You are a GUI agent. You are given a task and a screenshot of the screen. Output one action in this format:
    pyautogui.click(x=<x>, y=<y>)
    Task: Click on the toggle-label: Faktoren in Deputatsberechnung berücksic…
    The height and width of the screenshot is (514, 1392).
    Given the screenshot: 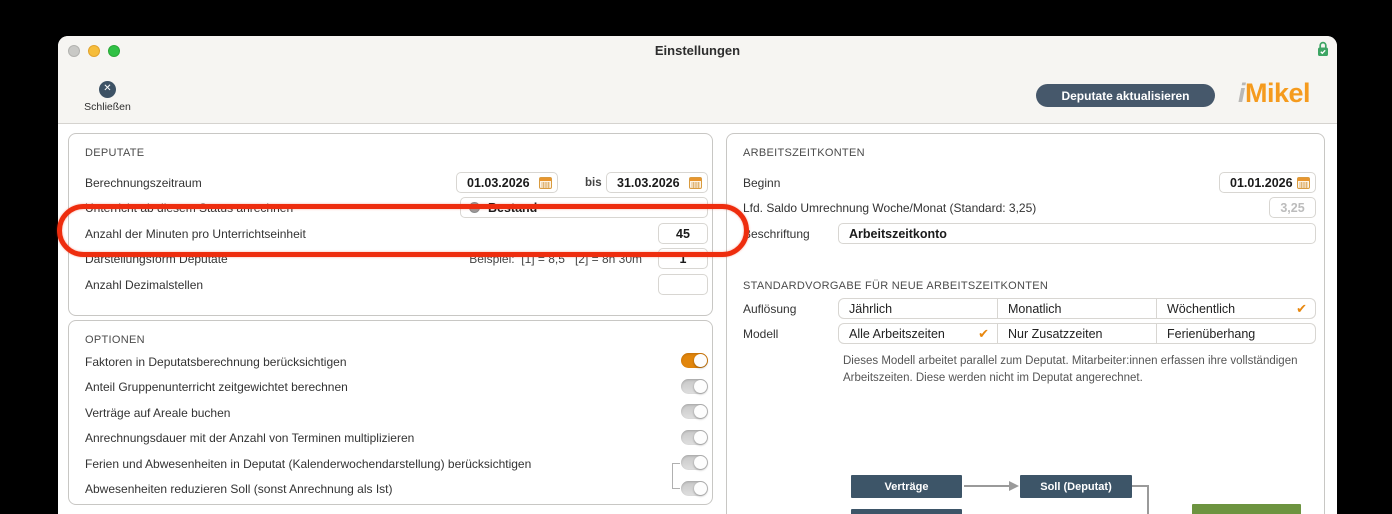 What is the action you would take?
    pyautogui.click(x=216, y=362)
    